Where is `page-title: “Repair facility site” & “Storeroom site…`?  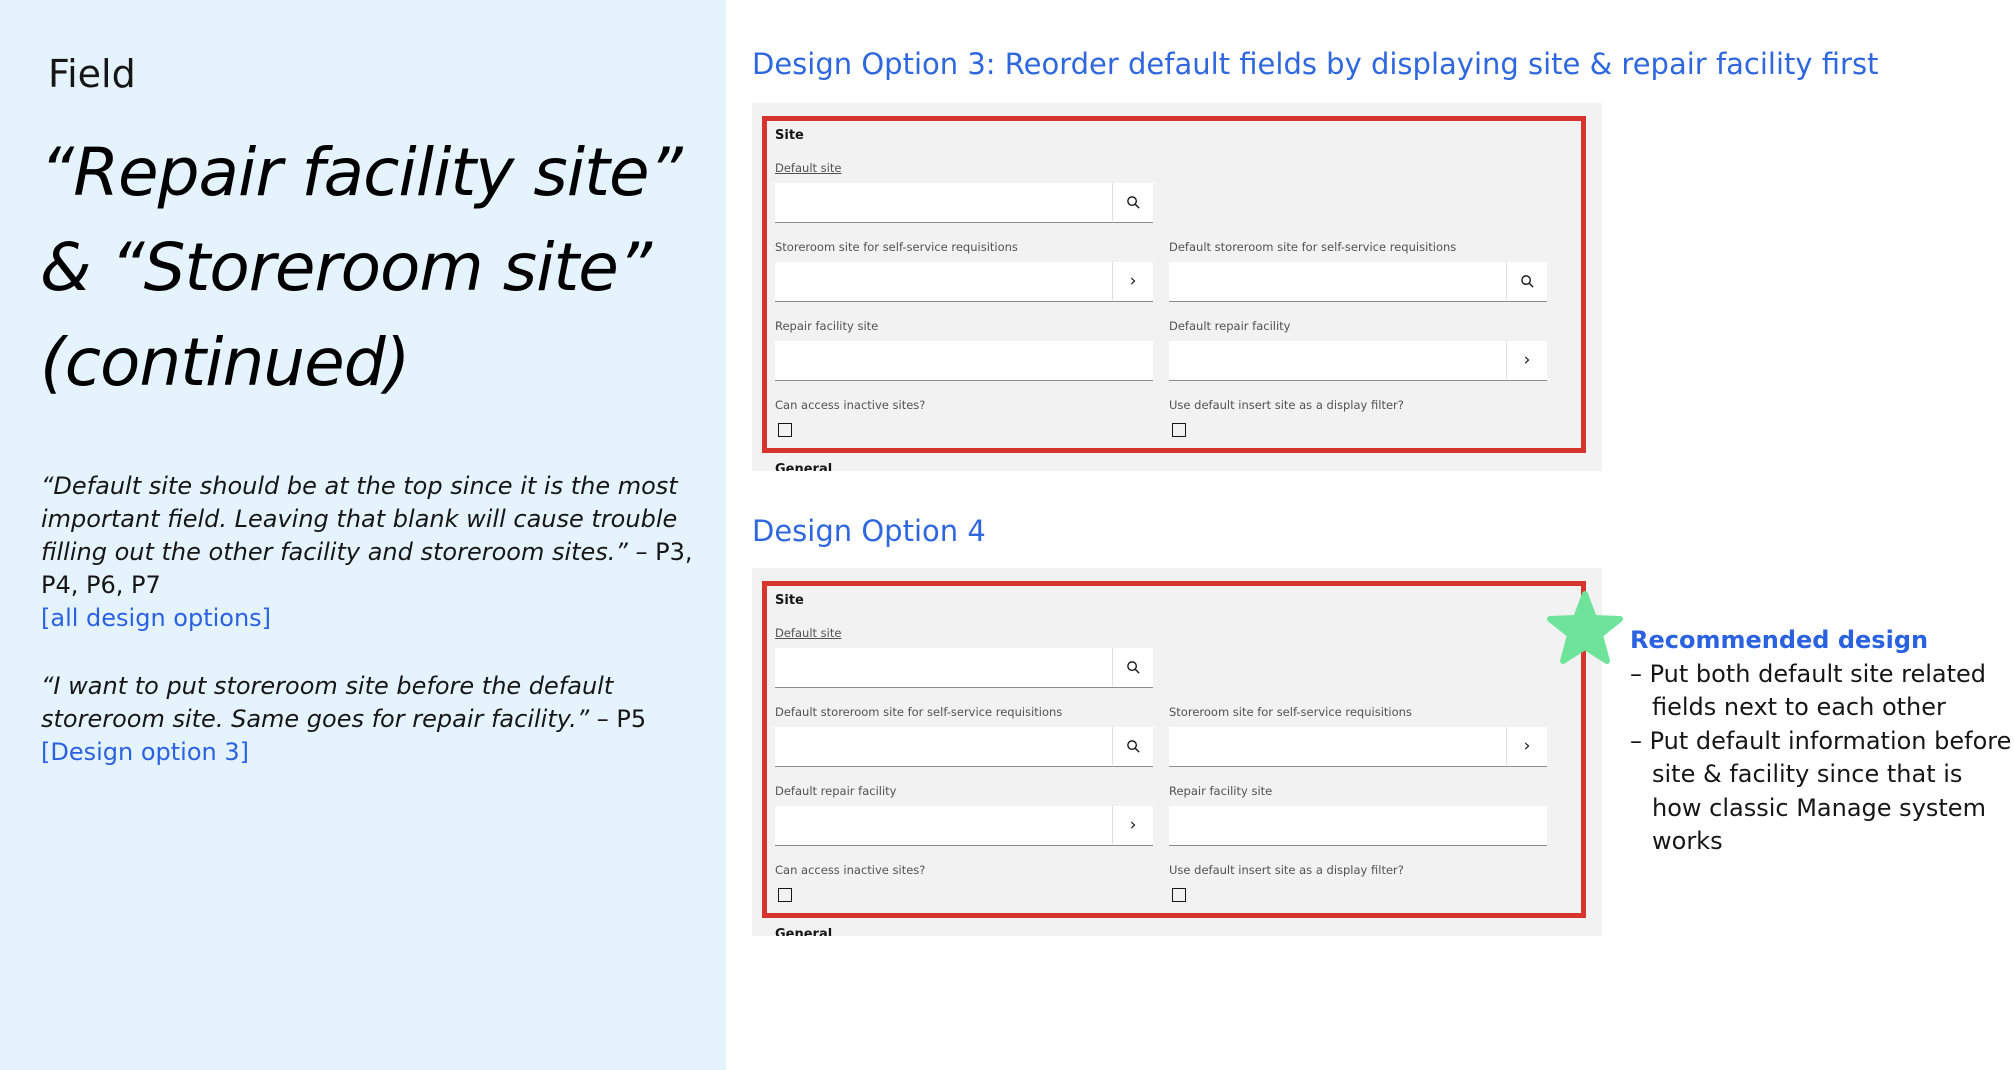
page-title: “Repair facility site” & “Storeroom site… is located at coordinates (370, 267).